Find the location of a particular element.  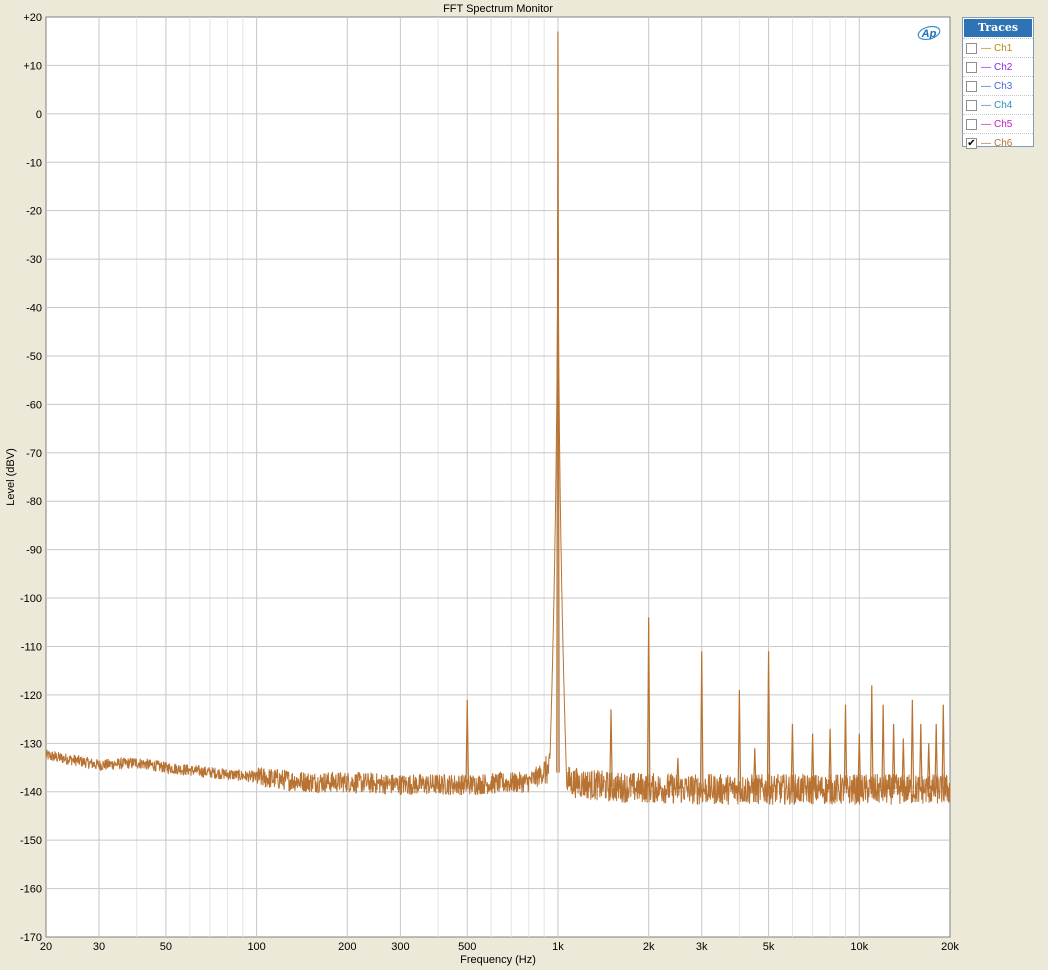

x-tick-label: 50 is located at coordinates (166, 947).